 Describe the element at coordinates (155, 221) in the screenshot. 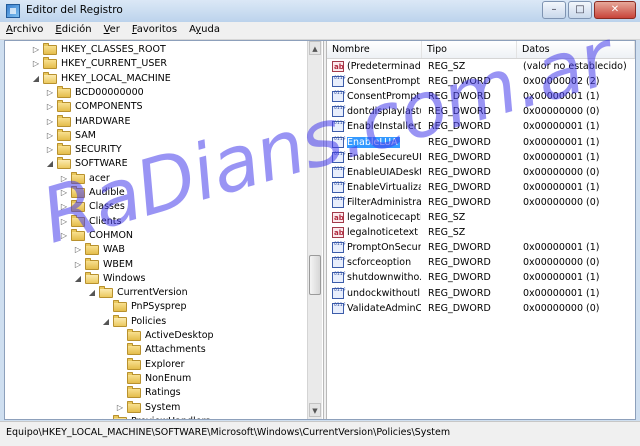

I see `tree-node: ▷ Clients` at that location.